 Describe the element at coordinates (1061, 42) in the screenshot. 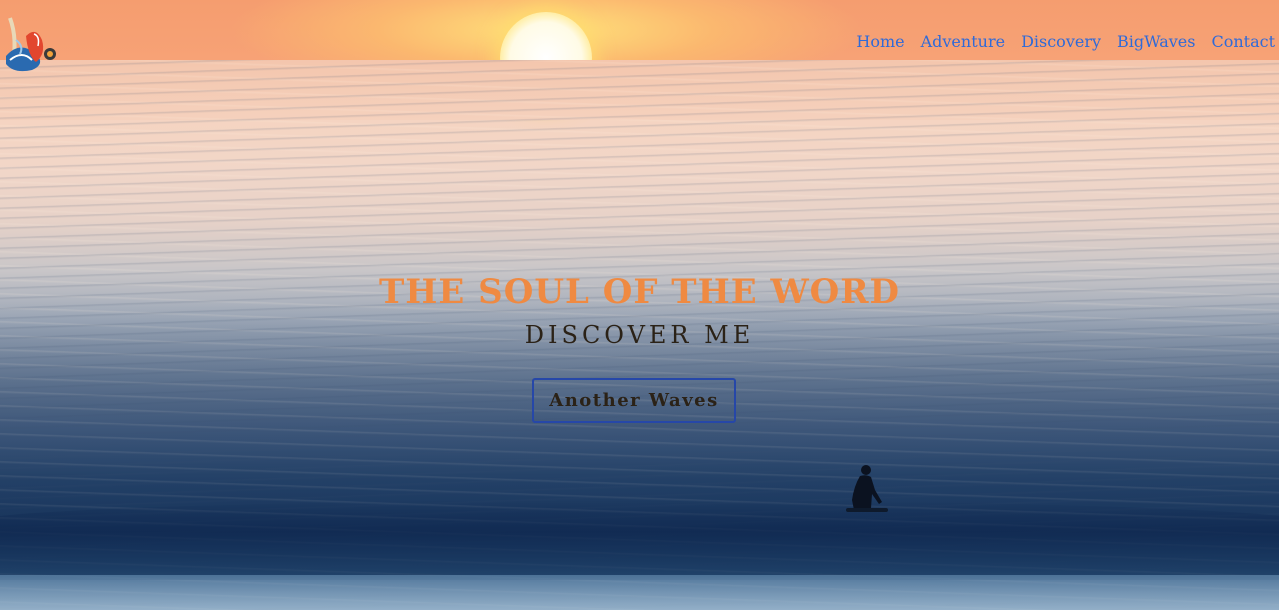

I see `nav-link-discovery: Discovery` at that location.